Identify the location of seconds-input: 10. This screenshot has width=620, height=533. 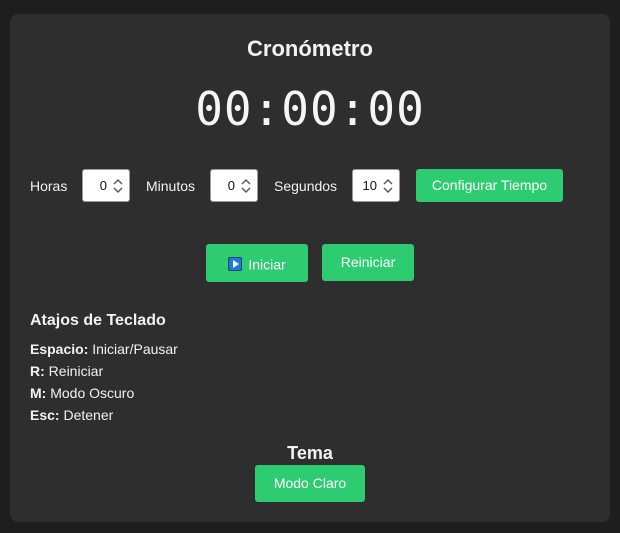
(376, 185).